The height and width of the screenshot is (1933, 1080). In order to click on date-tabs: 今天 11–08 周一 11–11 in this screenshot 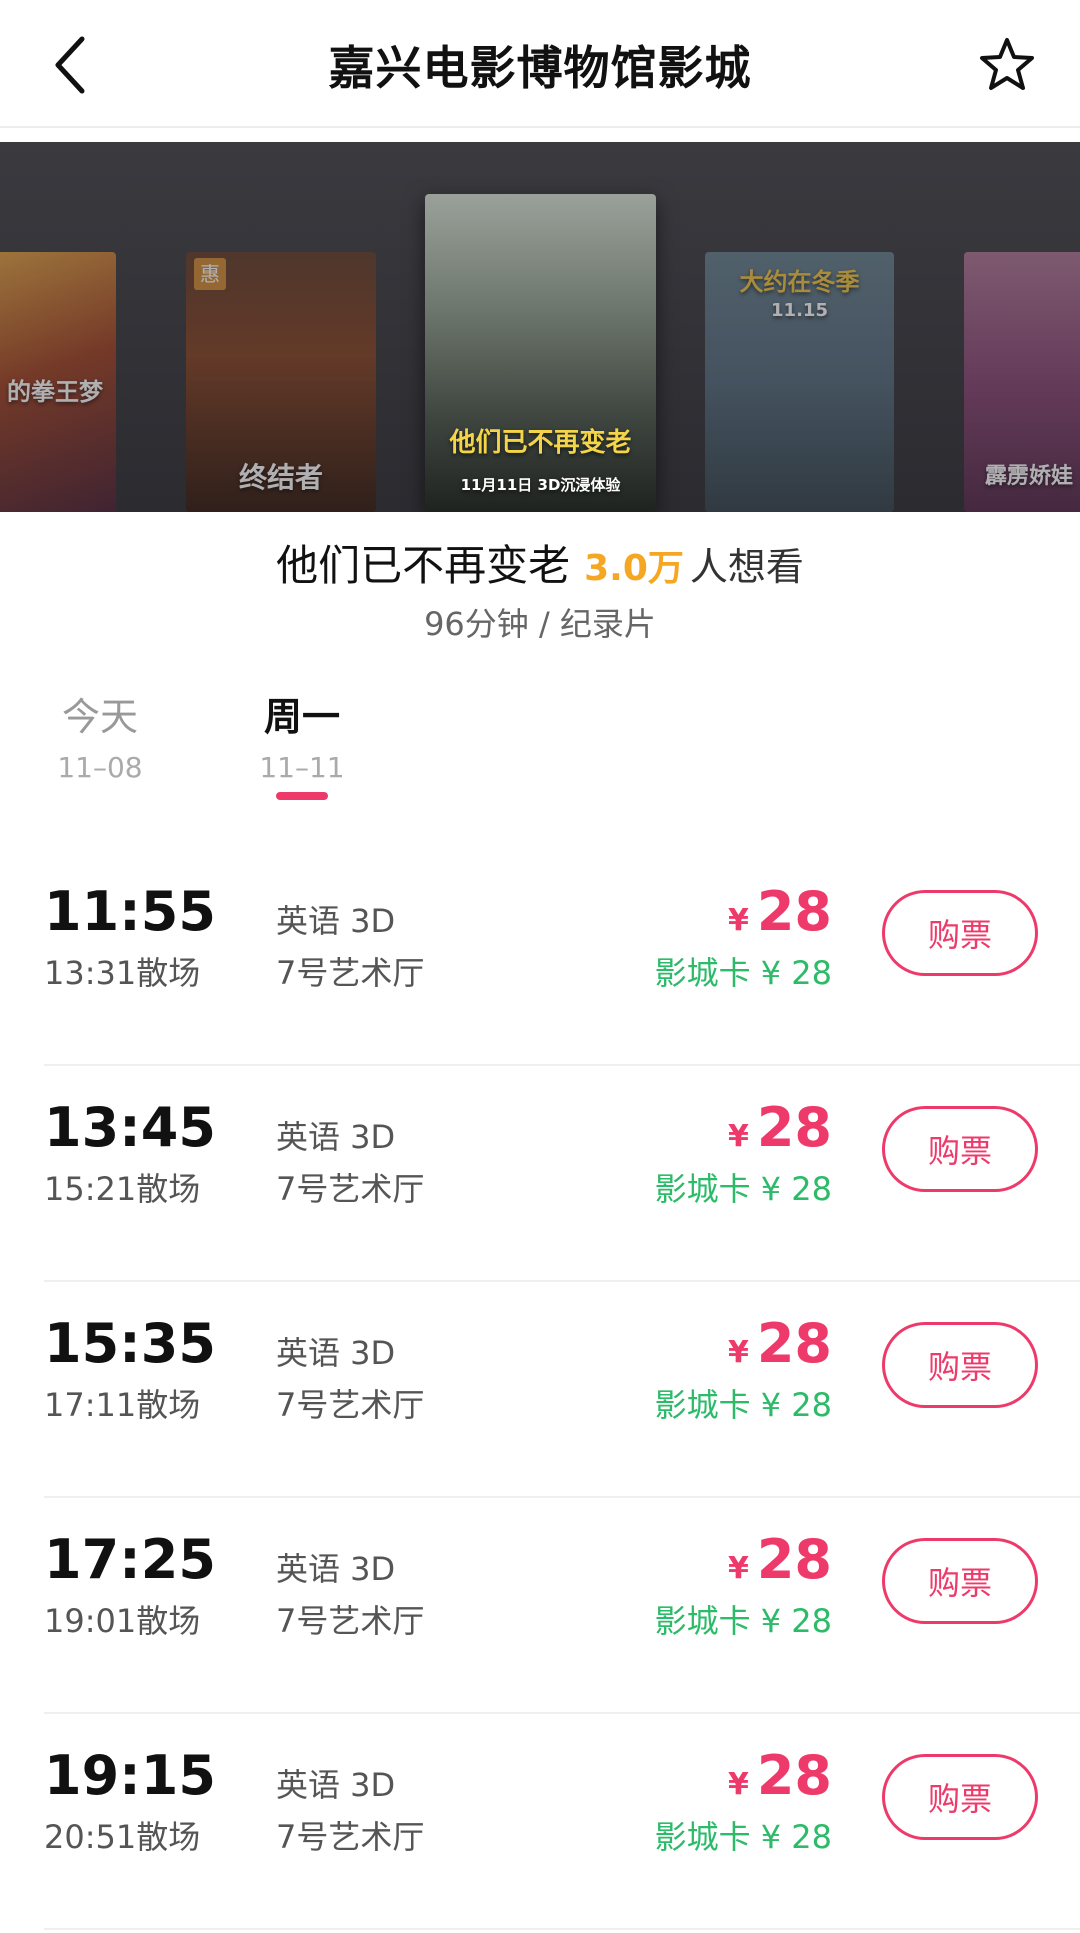, I will do `click(540, 746)`.